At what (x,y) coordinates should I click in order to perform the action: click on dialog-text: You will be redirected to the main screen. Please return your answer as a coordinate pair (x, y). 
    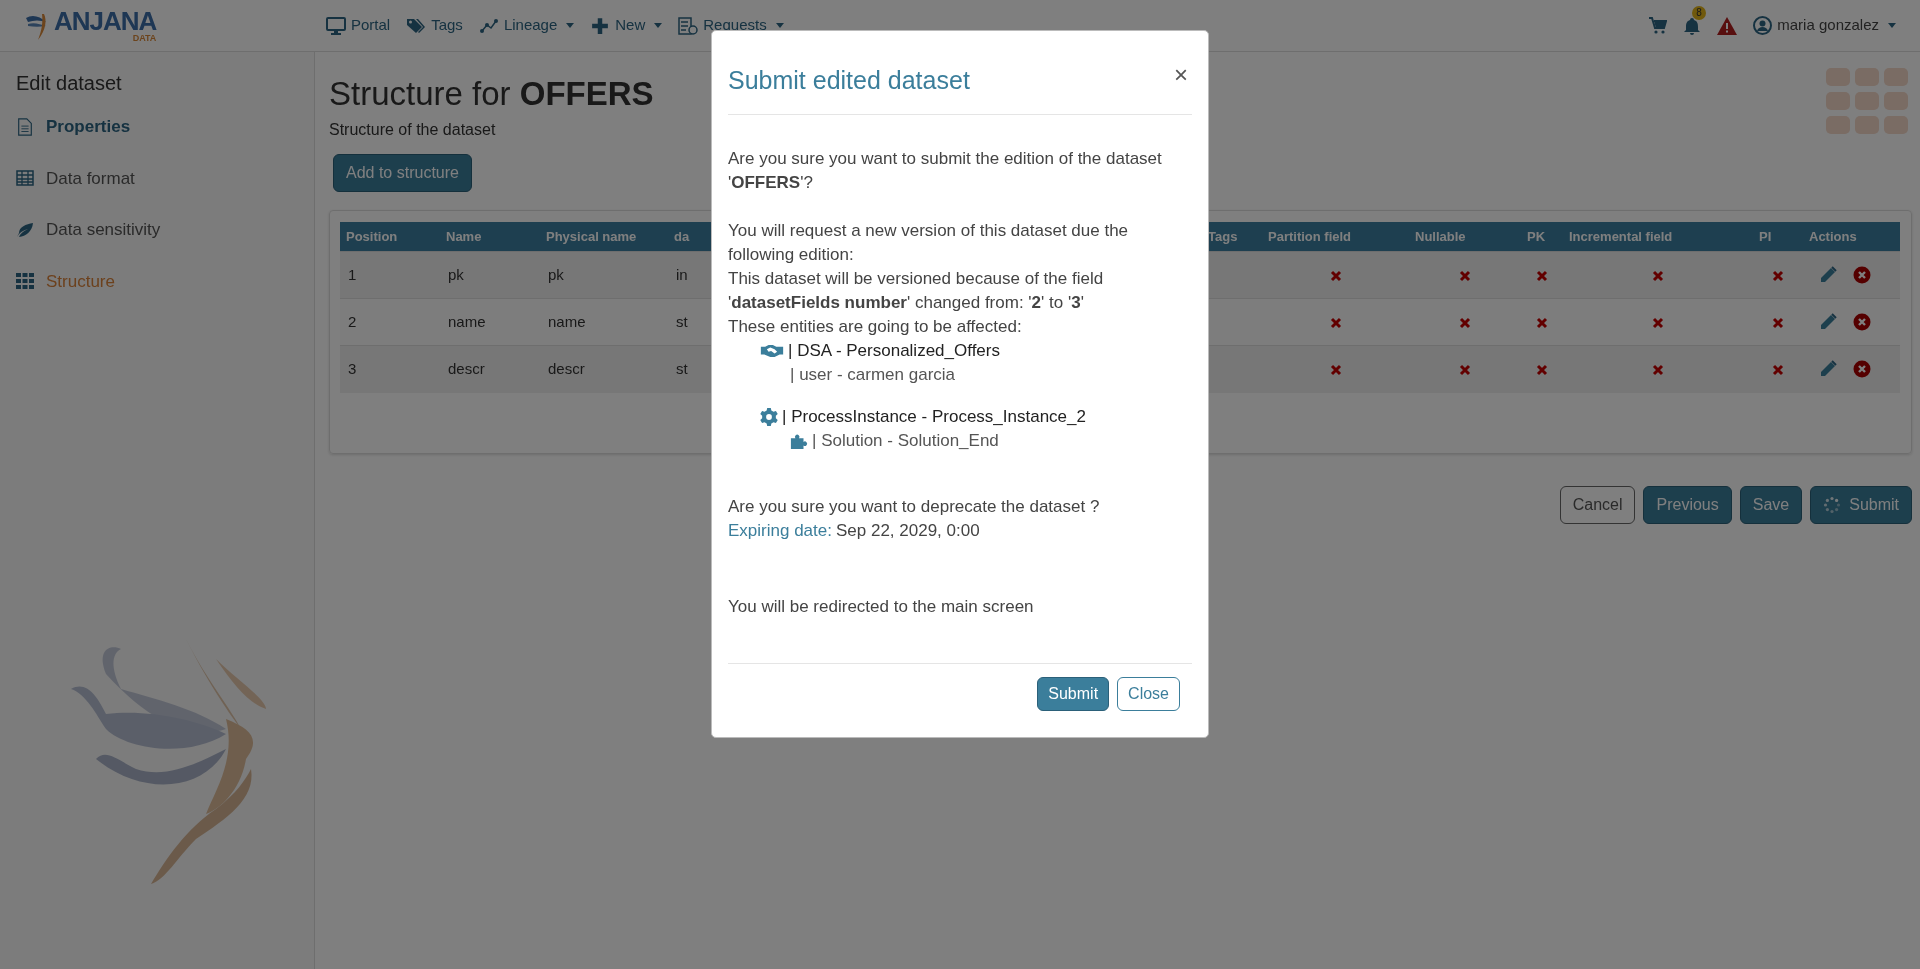
    Looking at the image, I should click on (881, 607).